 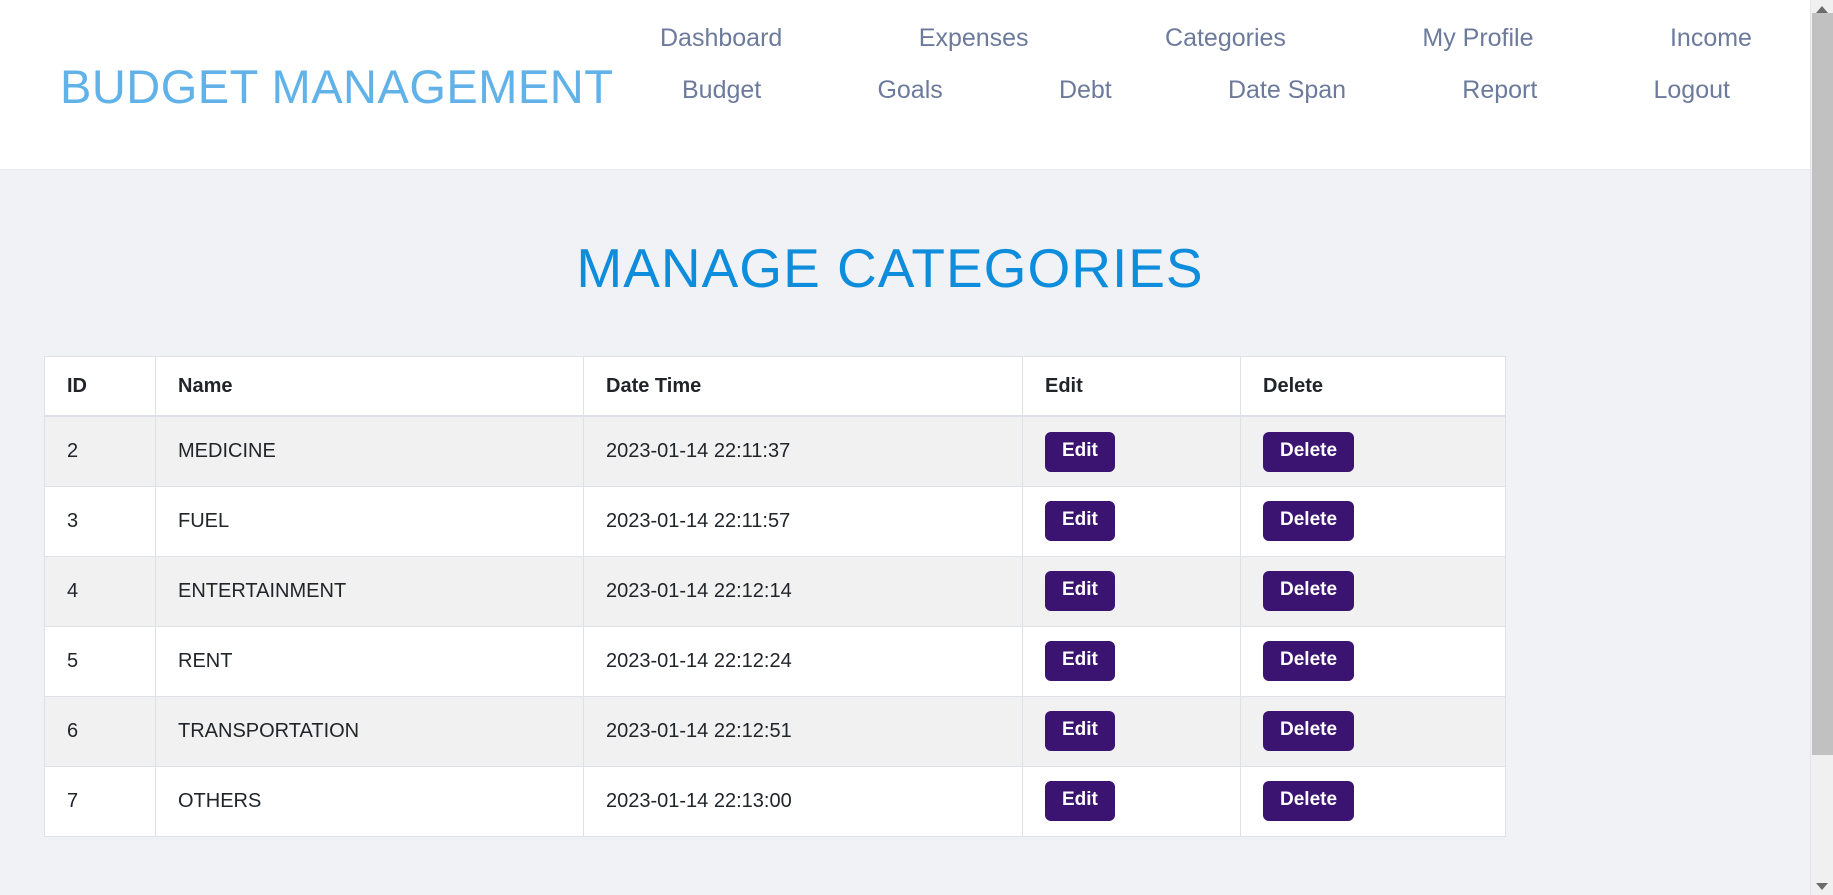 I want to click on nav-link-report: Report, so click(x=1499, y=90).